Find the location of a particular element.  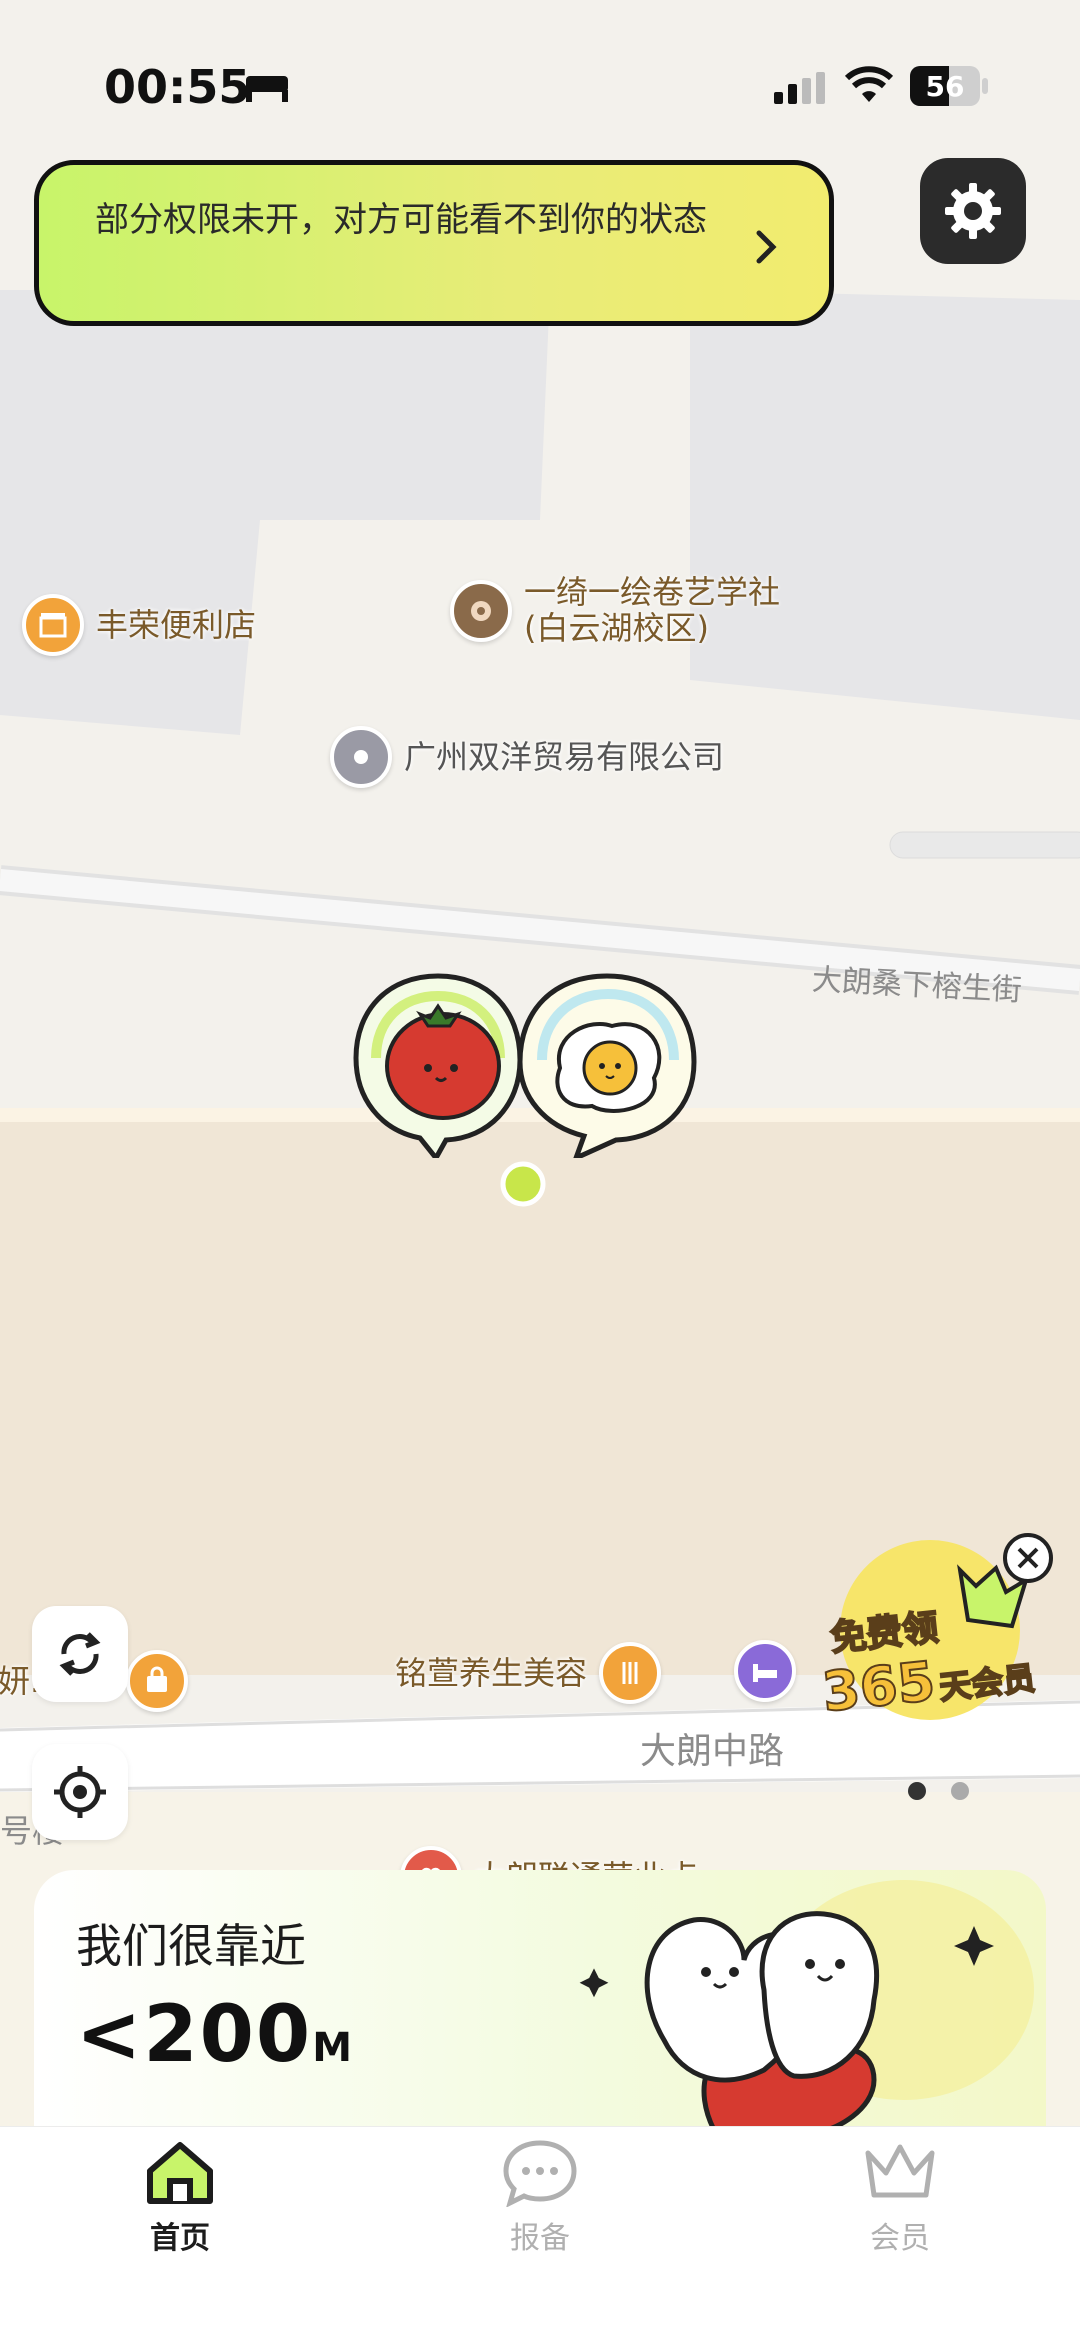

poi-beauty-salon: 铭萱养生美容 is located at coordinates (528, 1673).